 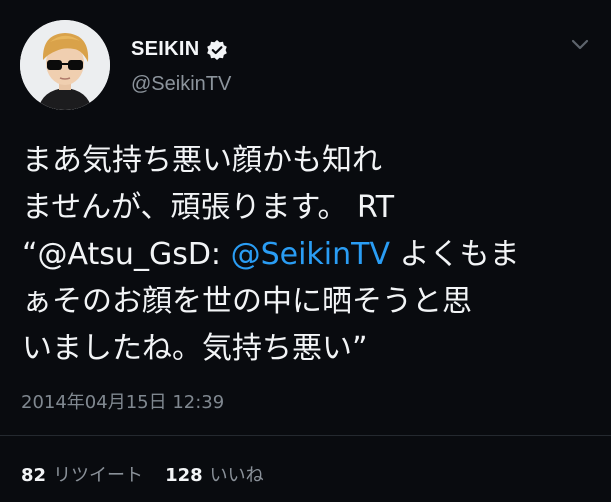 What do you see at coordinates (454, 254) in the screenshot?
I see `tweet-text-segment: よくもま` at bounding box center [454, 254].